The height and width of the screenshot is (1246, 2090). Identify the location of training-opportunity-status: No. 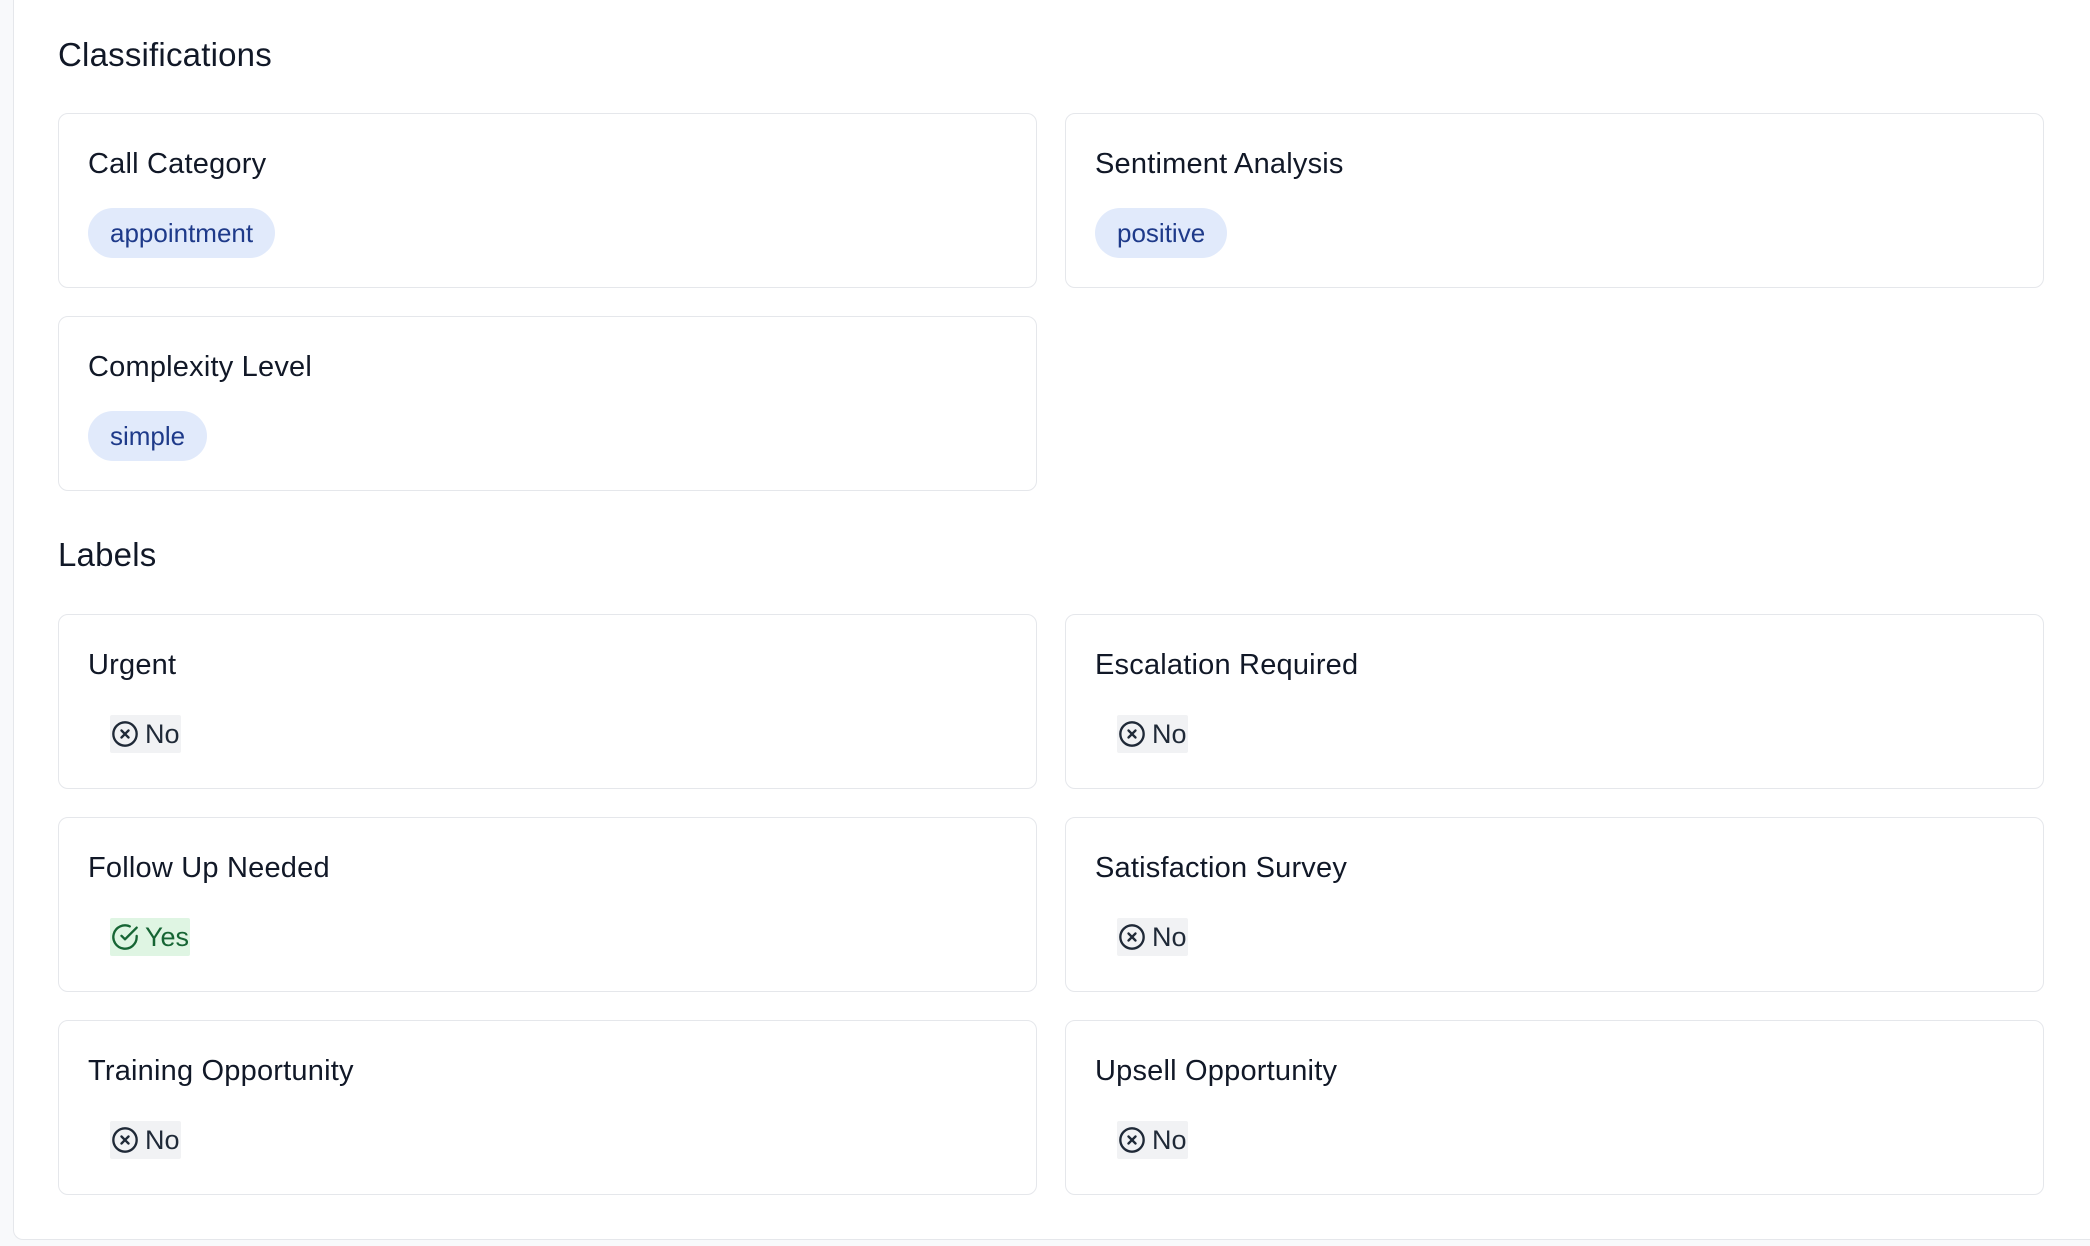
(145, 1140).